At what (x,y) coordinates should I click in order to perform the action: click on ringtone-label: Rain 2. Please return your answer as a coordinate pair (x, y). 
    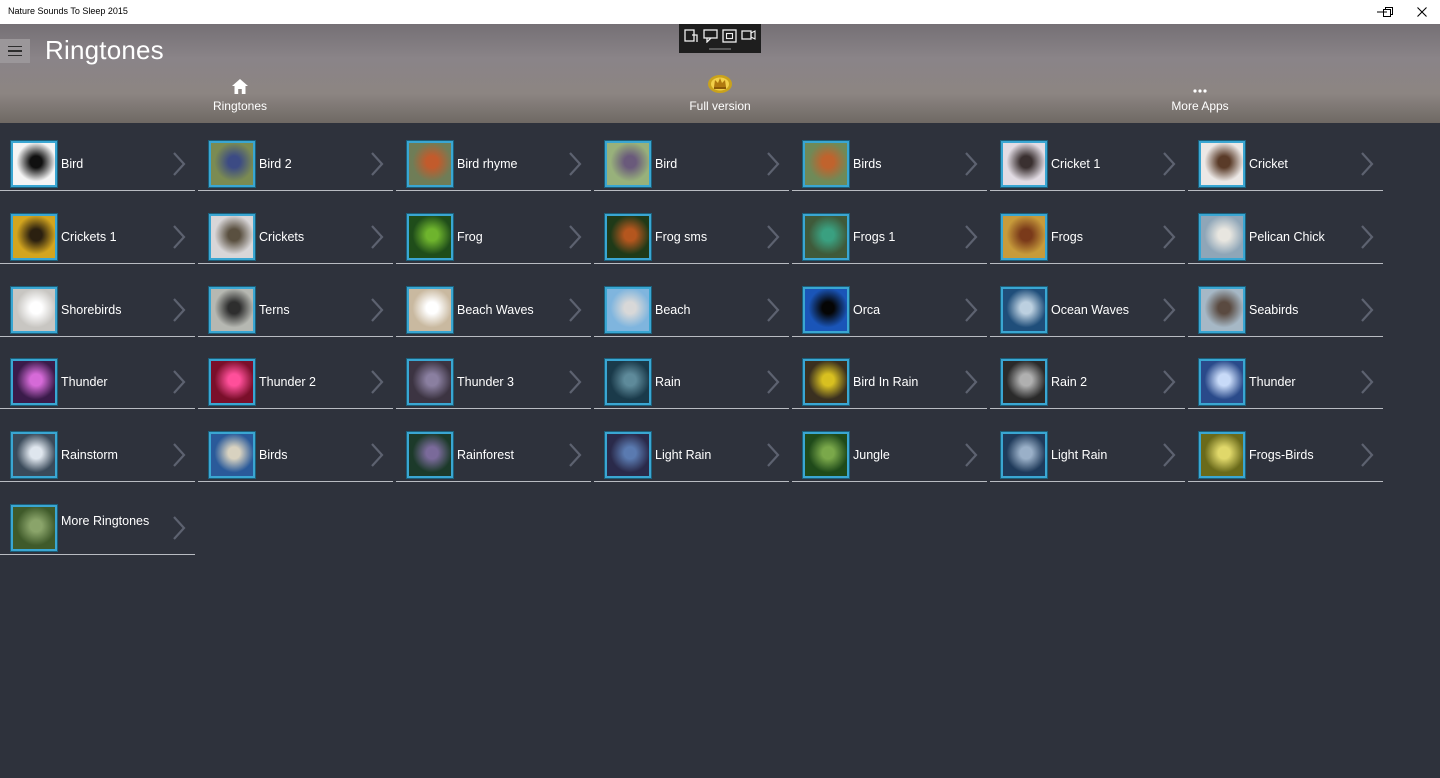
    Looking at the image, I should click on (1069, 382).